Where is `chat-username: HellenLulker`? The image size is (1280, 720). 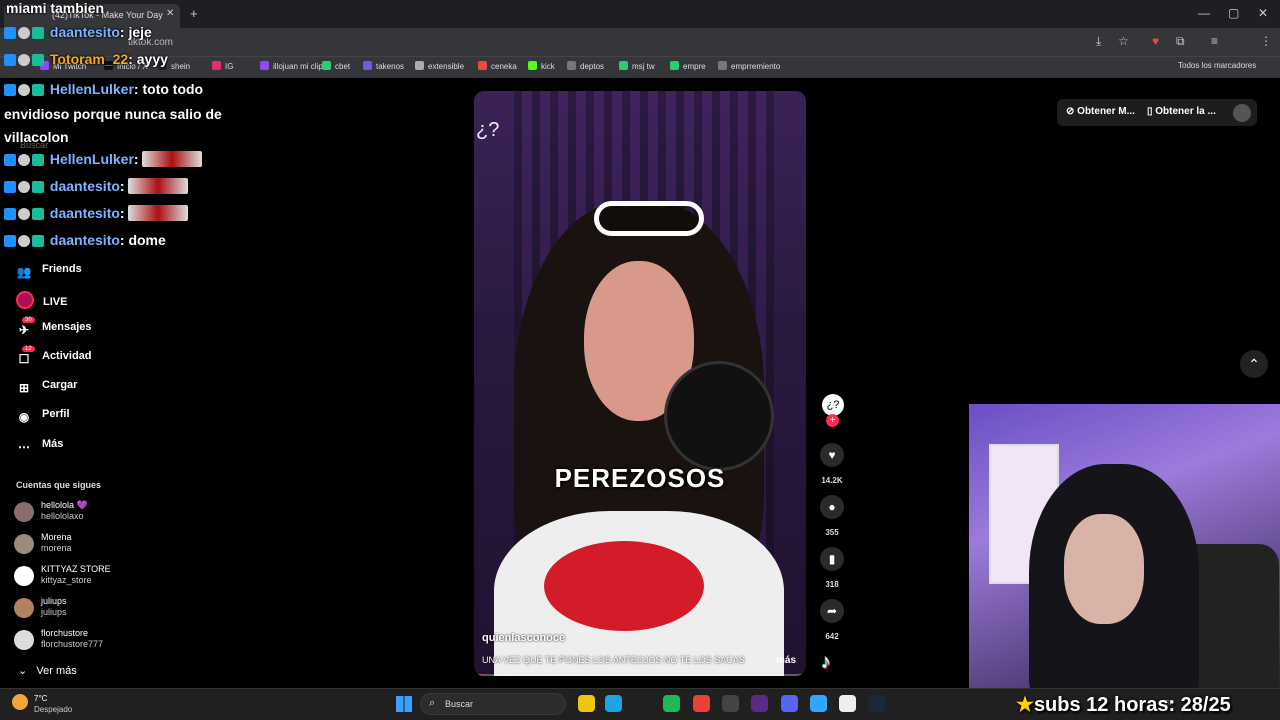
chat-username: HellenLulker is located at coordinates (91, 89).